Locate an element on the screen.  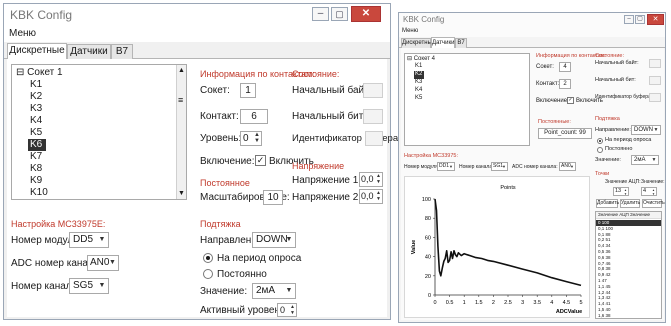
x-tick-label: 1.5 is located at coordinates (479, 303).